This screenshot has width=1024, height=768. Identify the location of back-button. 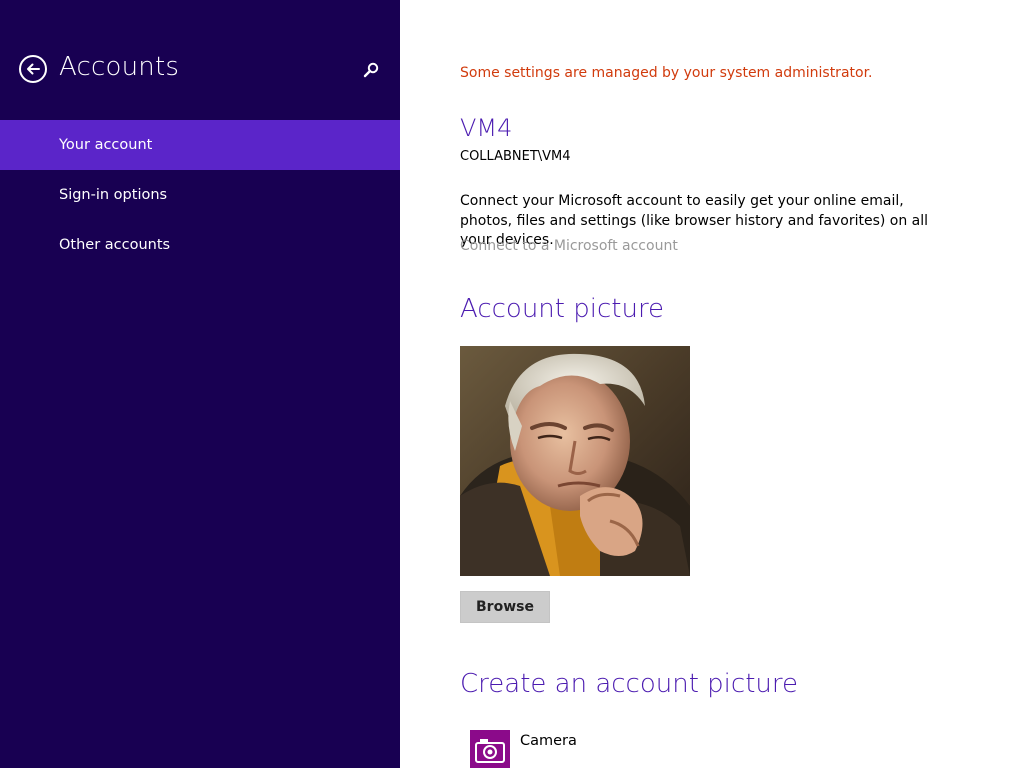
(33, 69).